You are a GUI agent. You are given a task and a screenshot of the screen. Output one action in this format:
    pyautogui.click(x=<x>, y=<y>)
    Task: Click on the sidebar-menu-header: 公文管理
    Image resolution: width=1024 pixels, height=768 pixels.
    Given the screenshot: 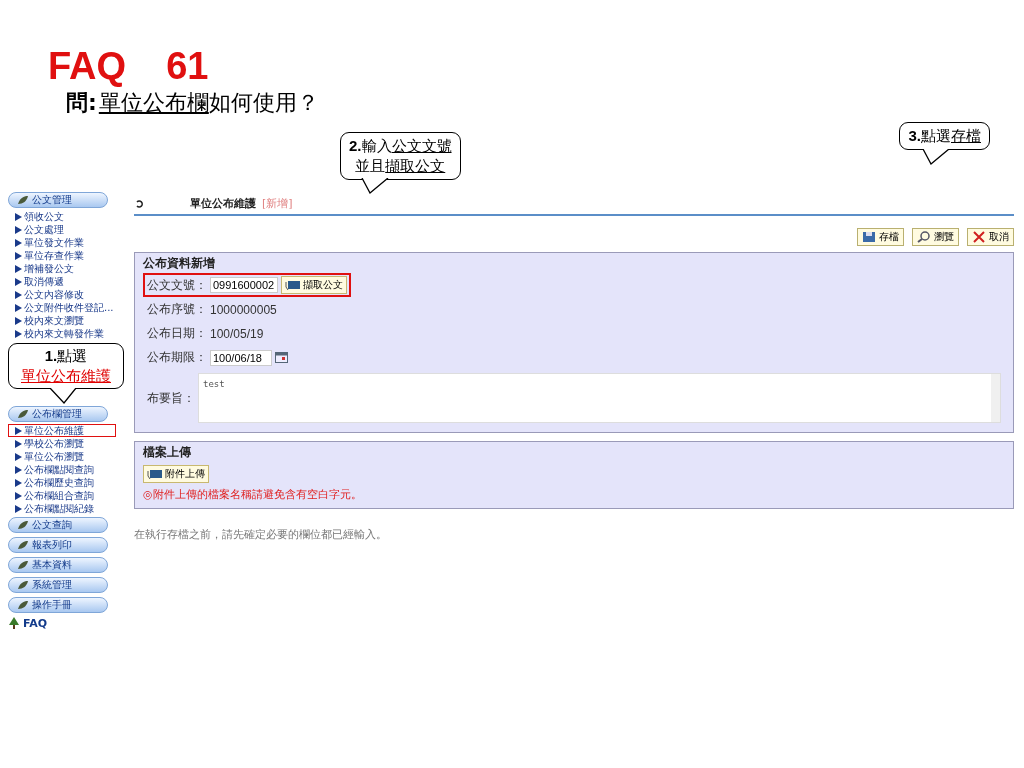 What is the action you would take?
    pyautogui.click(x=58, y=200)
    